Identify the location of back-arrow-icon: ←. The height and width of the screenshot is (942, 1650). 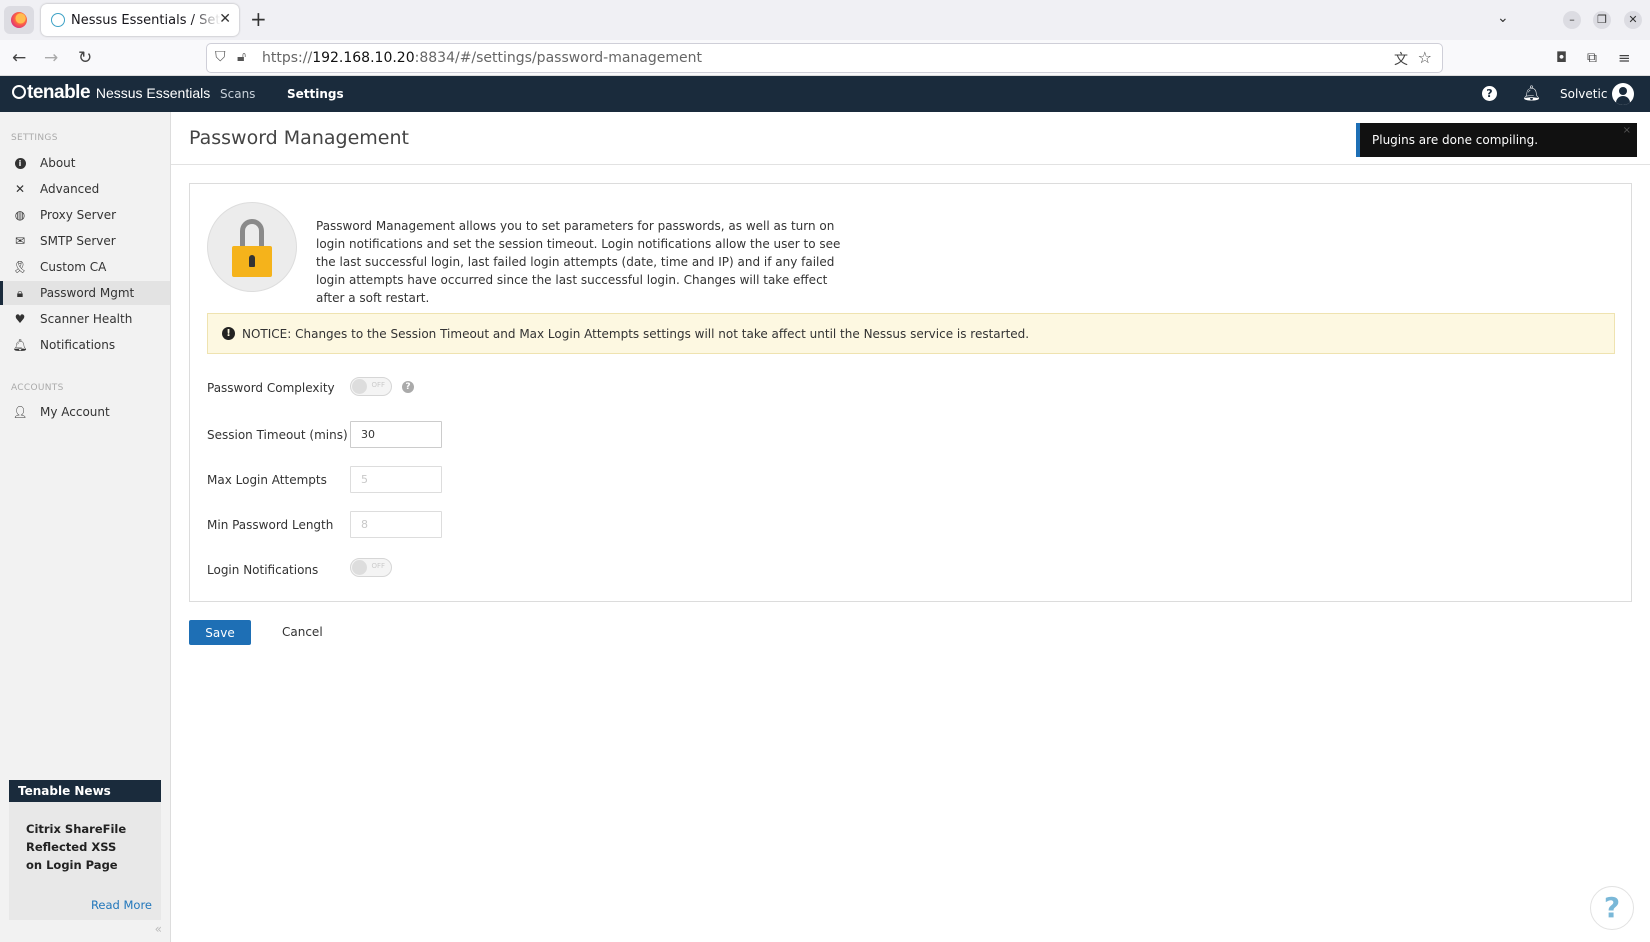
(19, 58).